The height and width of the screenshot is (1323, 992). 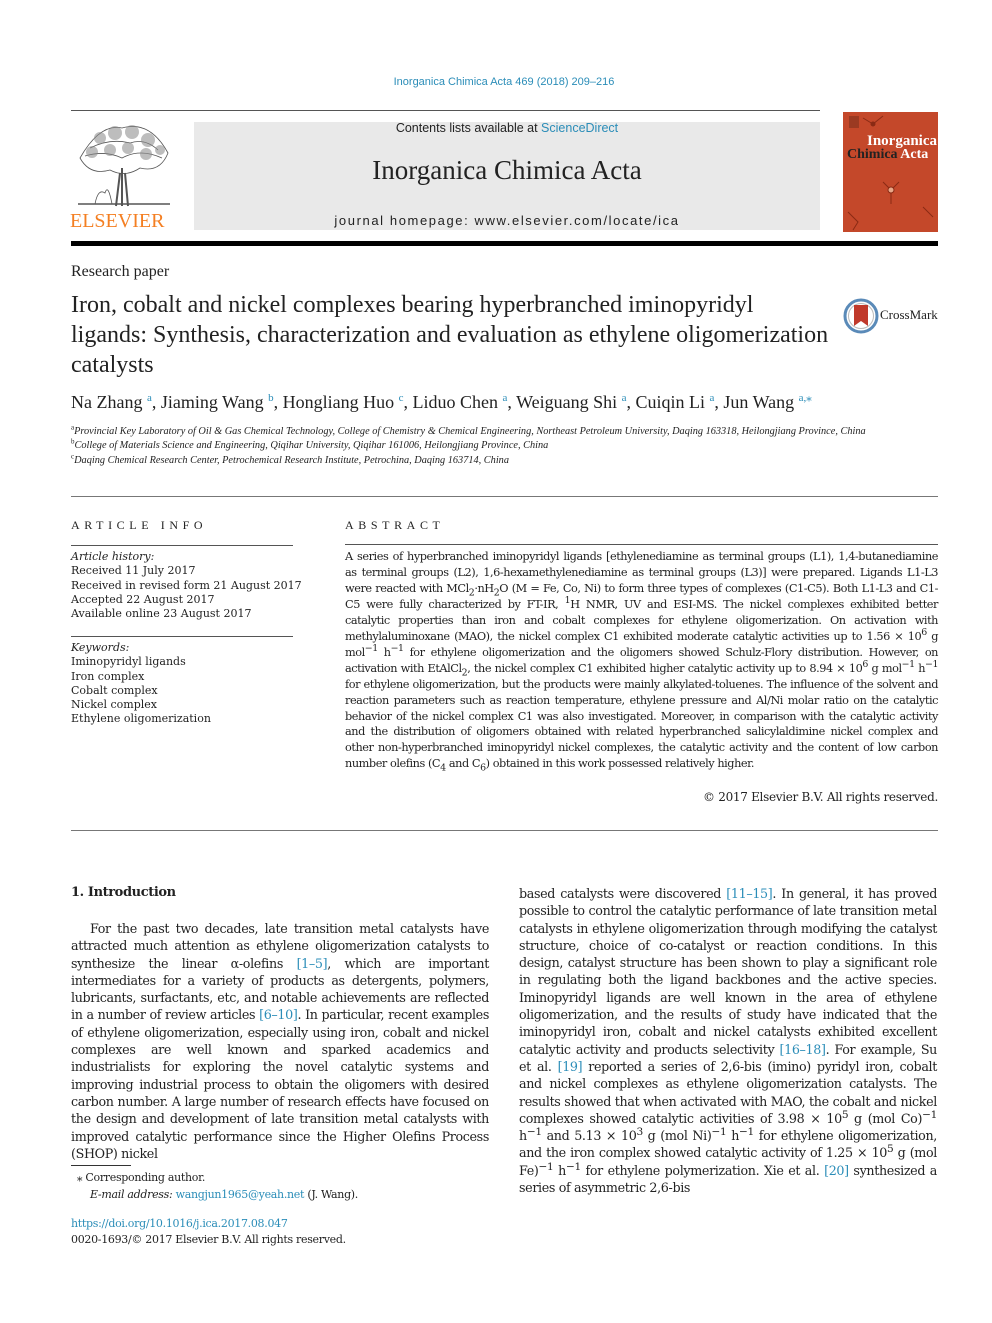 What do you see at coordinates (100, 647) in the screenshot?
I see `keywords-label: Keywords:` at bounding box center [100, 647].